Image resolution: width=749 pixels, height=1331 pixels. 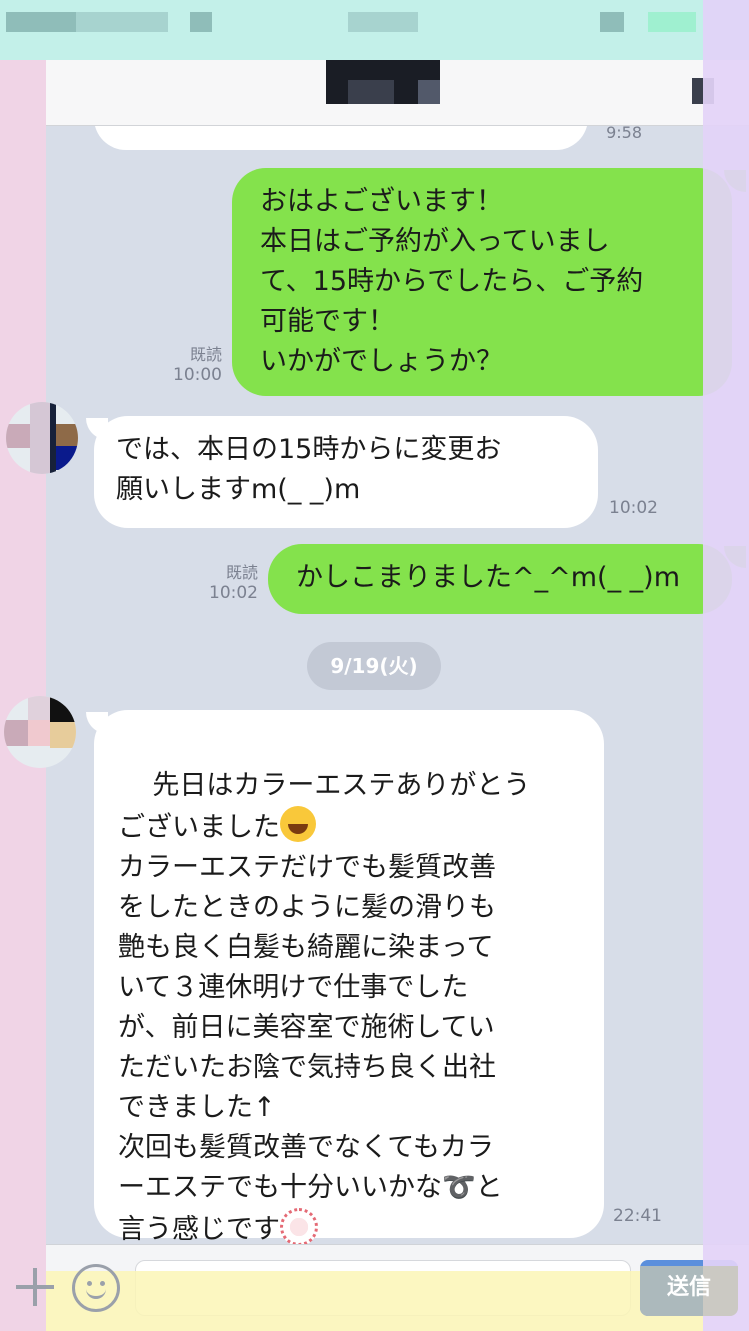 I want to click on date-separator: 9/19(火), so click(x=374, y=666).